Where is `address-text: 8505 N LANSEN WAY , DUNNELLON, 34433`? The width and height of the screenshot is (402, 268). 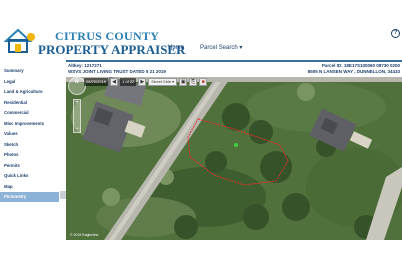 address-text: 8505 N LANSEN WAY , DUNNELLON, 34433 is located at coordinates (353, 71).